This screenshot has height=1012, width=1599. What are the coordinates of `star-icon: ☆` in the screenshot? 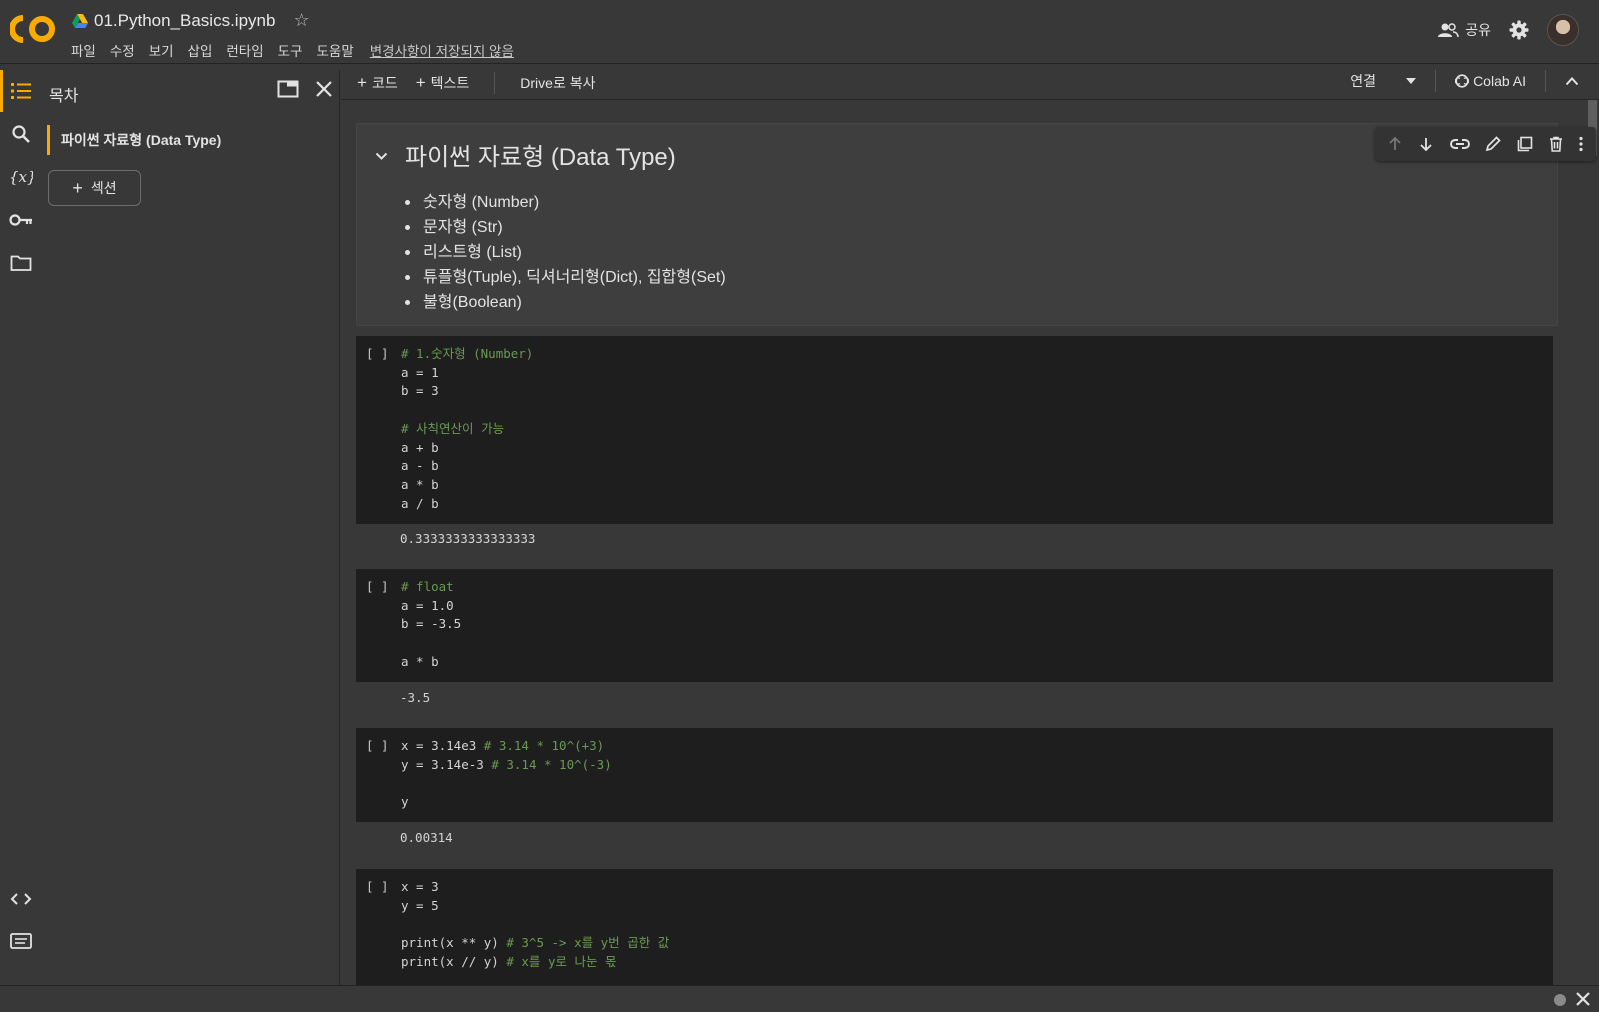 It's located at (301, 20).